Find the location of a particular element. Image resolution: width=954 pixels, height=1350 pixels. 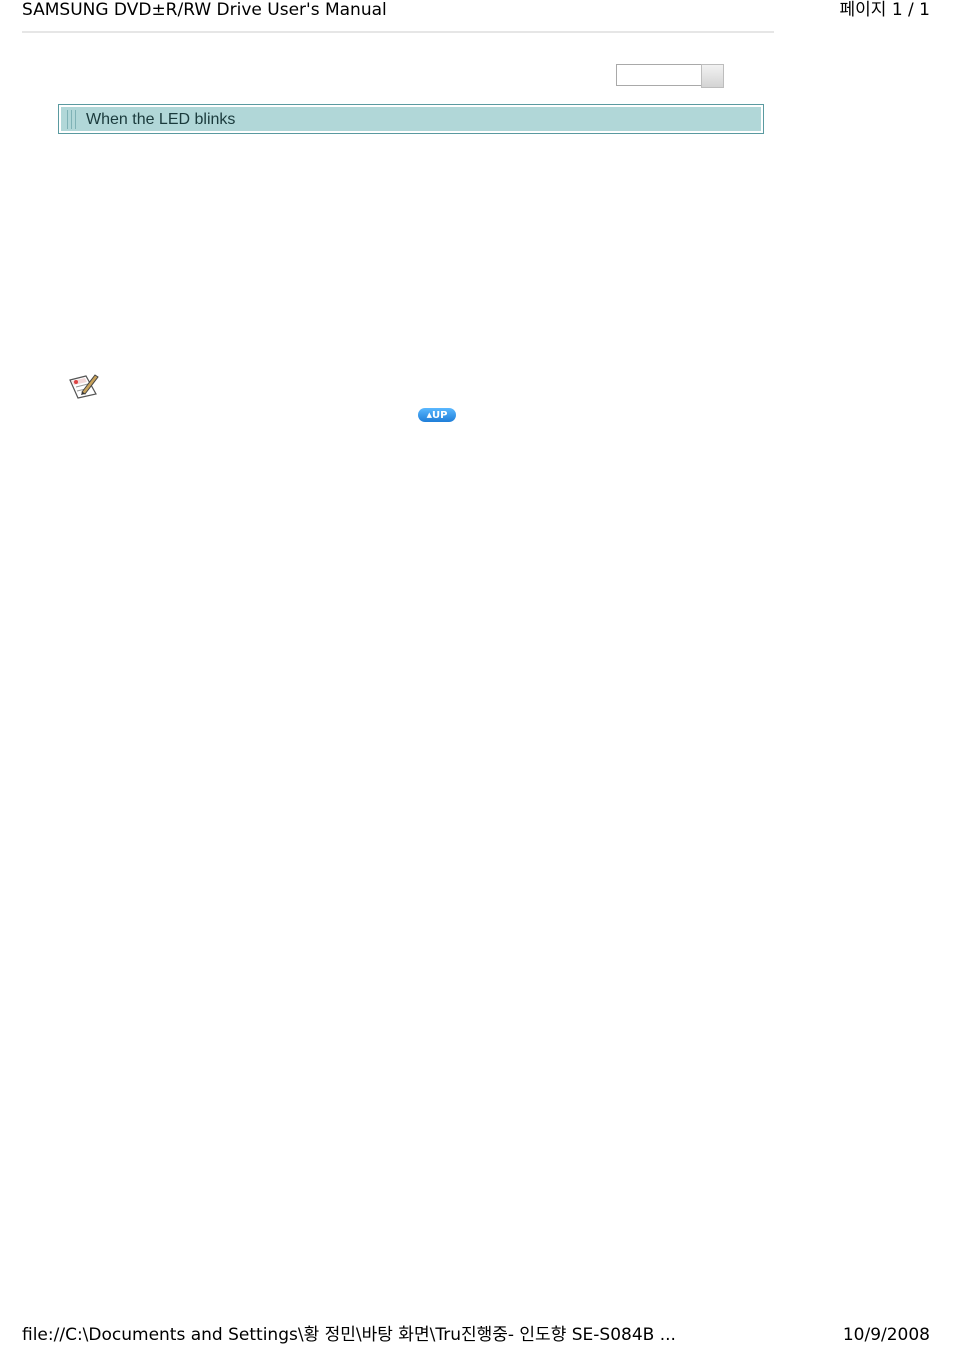

up-button: ▲UP is located at coordinates (437, 415).